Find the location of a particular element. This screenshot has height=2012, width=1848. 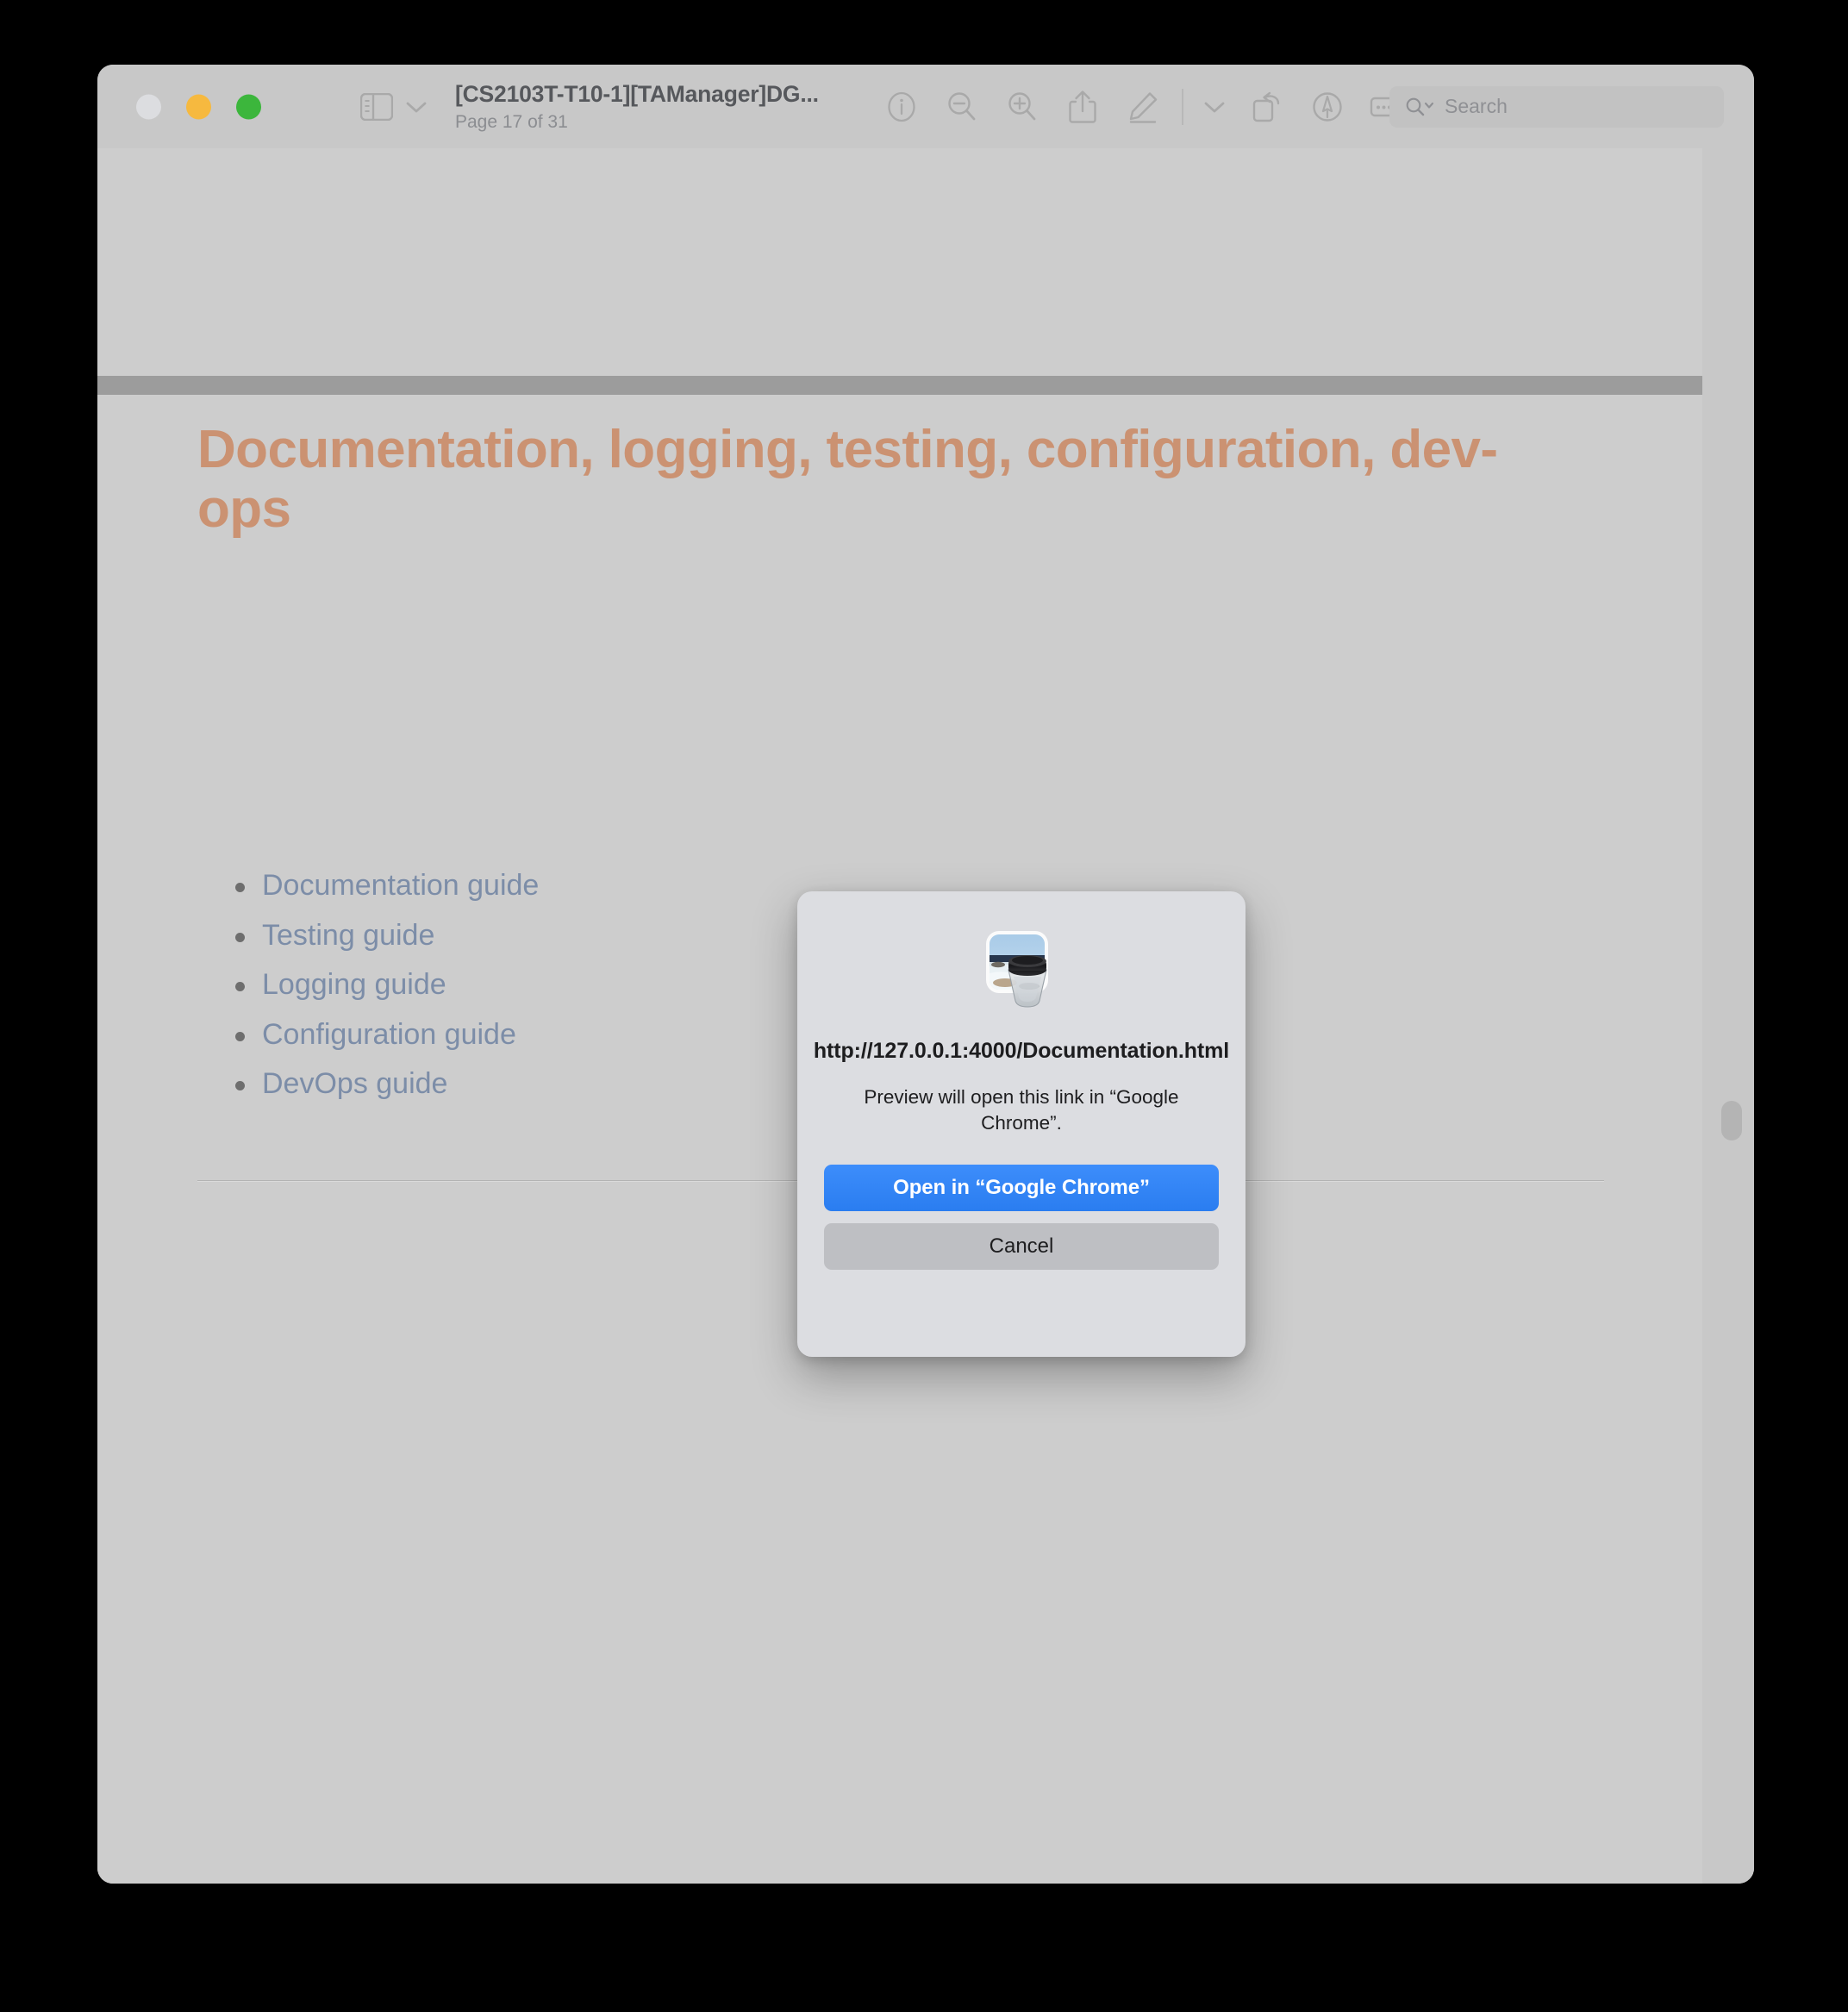

list-item: DevOps guide is located at coordinates (368, 1083).